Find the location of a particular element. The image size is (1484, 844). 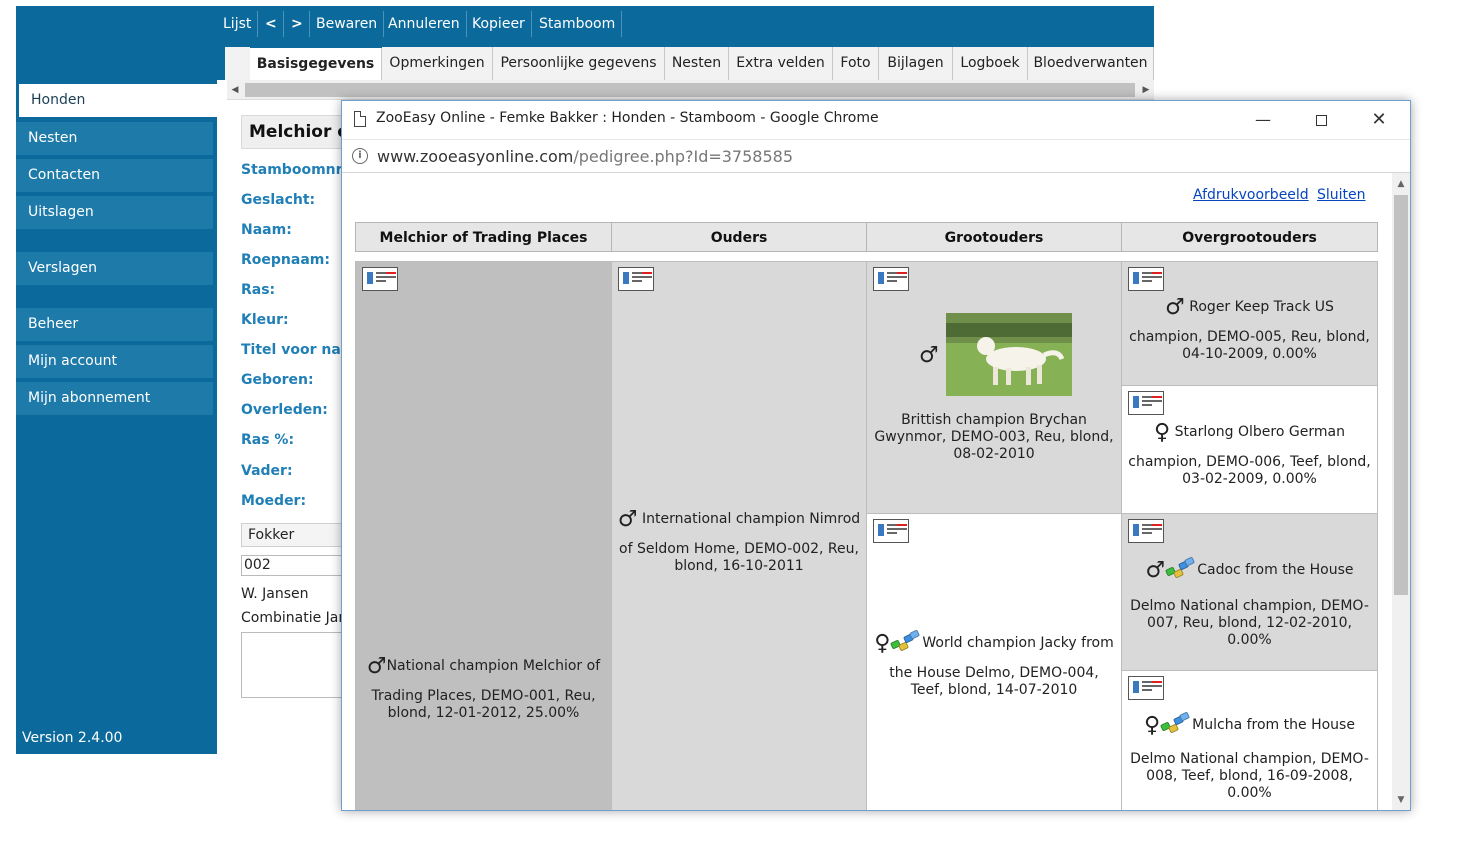

sidebar-item-nesten: Nesten is located at coordinates (114, 138).